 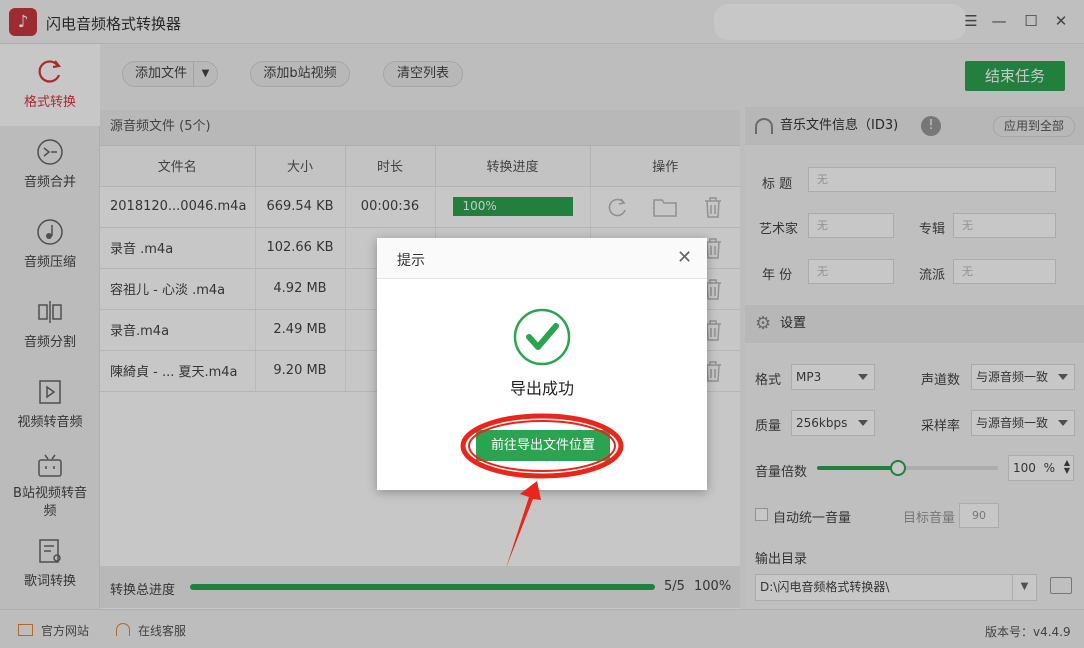 What do you see at coordinates (543, 445) in the screenshot?
I see `open-export-location-button: 前往导出文件位置` at bounding box center [543, 445].